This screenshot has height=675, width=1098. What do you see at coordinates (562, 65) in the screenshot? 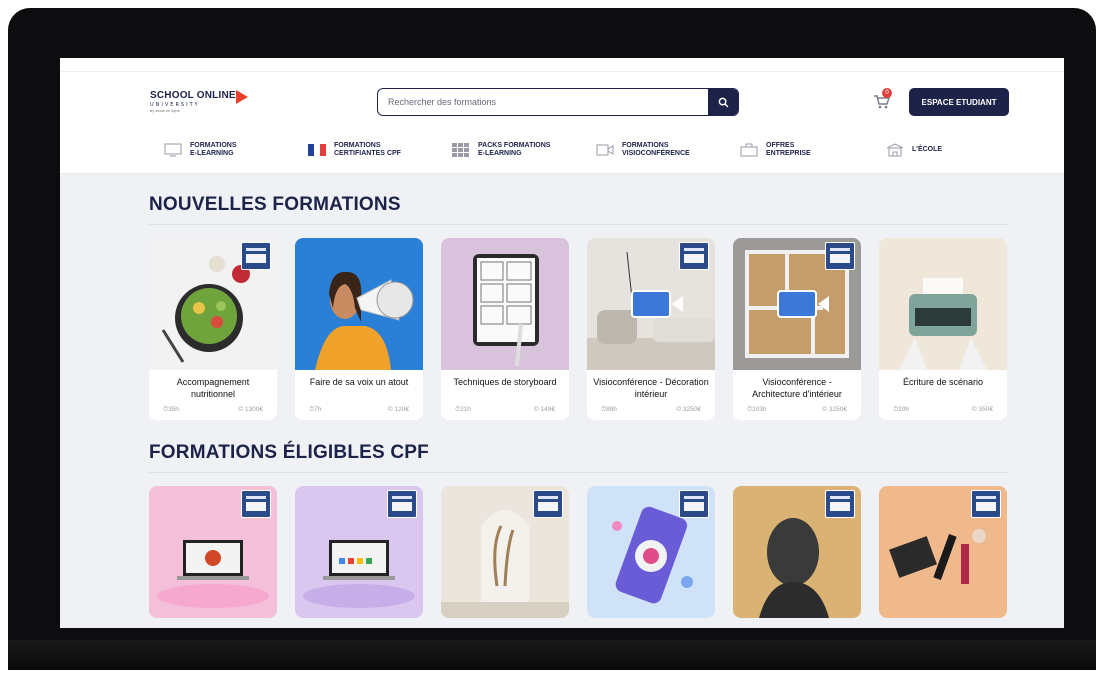
I see `top-strip` at bounding box center [562, 65].